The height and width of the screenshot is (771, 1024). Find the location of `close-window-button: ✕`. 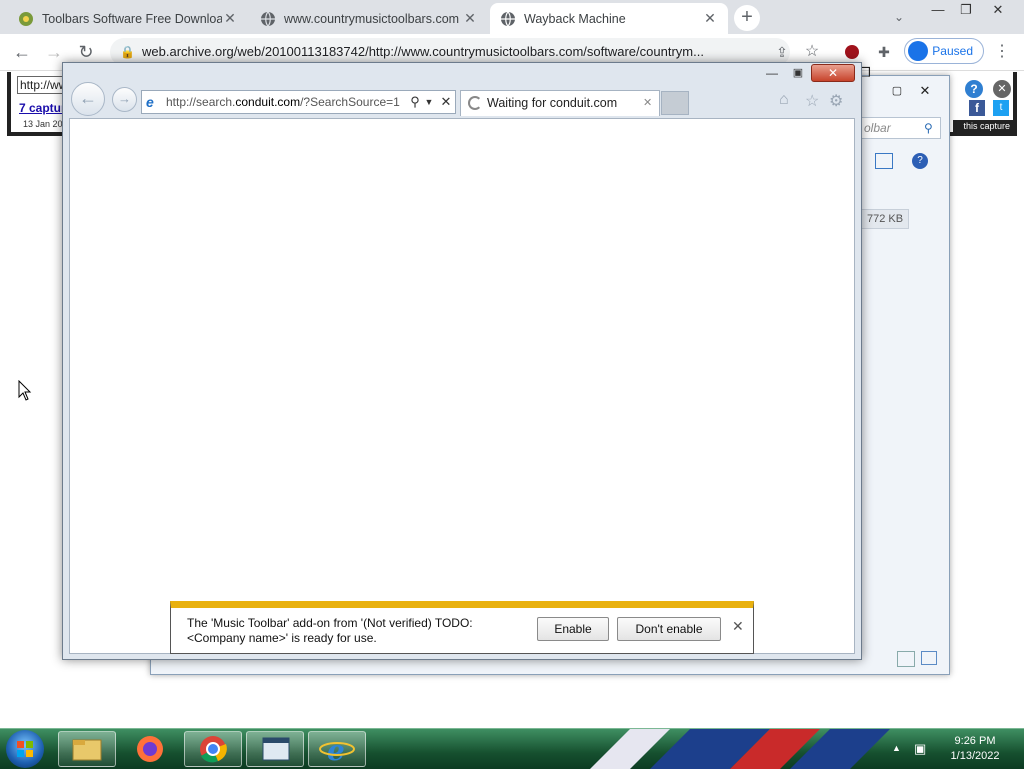

close-window-button: ✕ is located at coordinates (998, 10).